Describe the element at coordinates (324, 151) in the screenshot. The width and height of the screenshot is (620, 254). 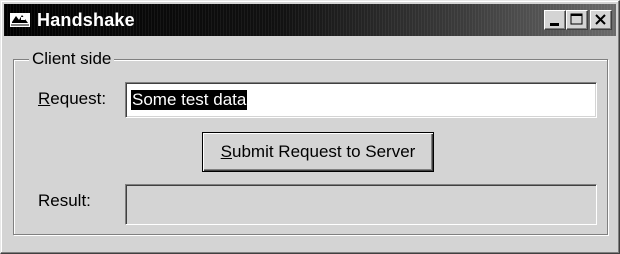
I see `submit-label-rest: ubmit Request to Server` at that location.